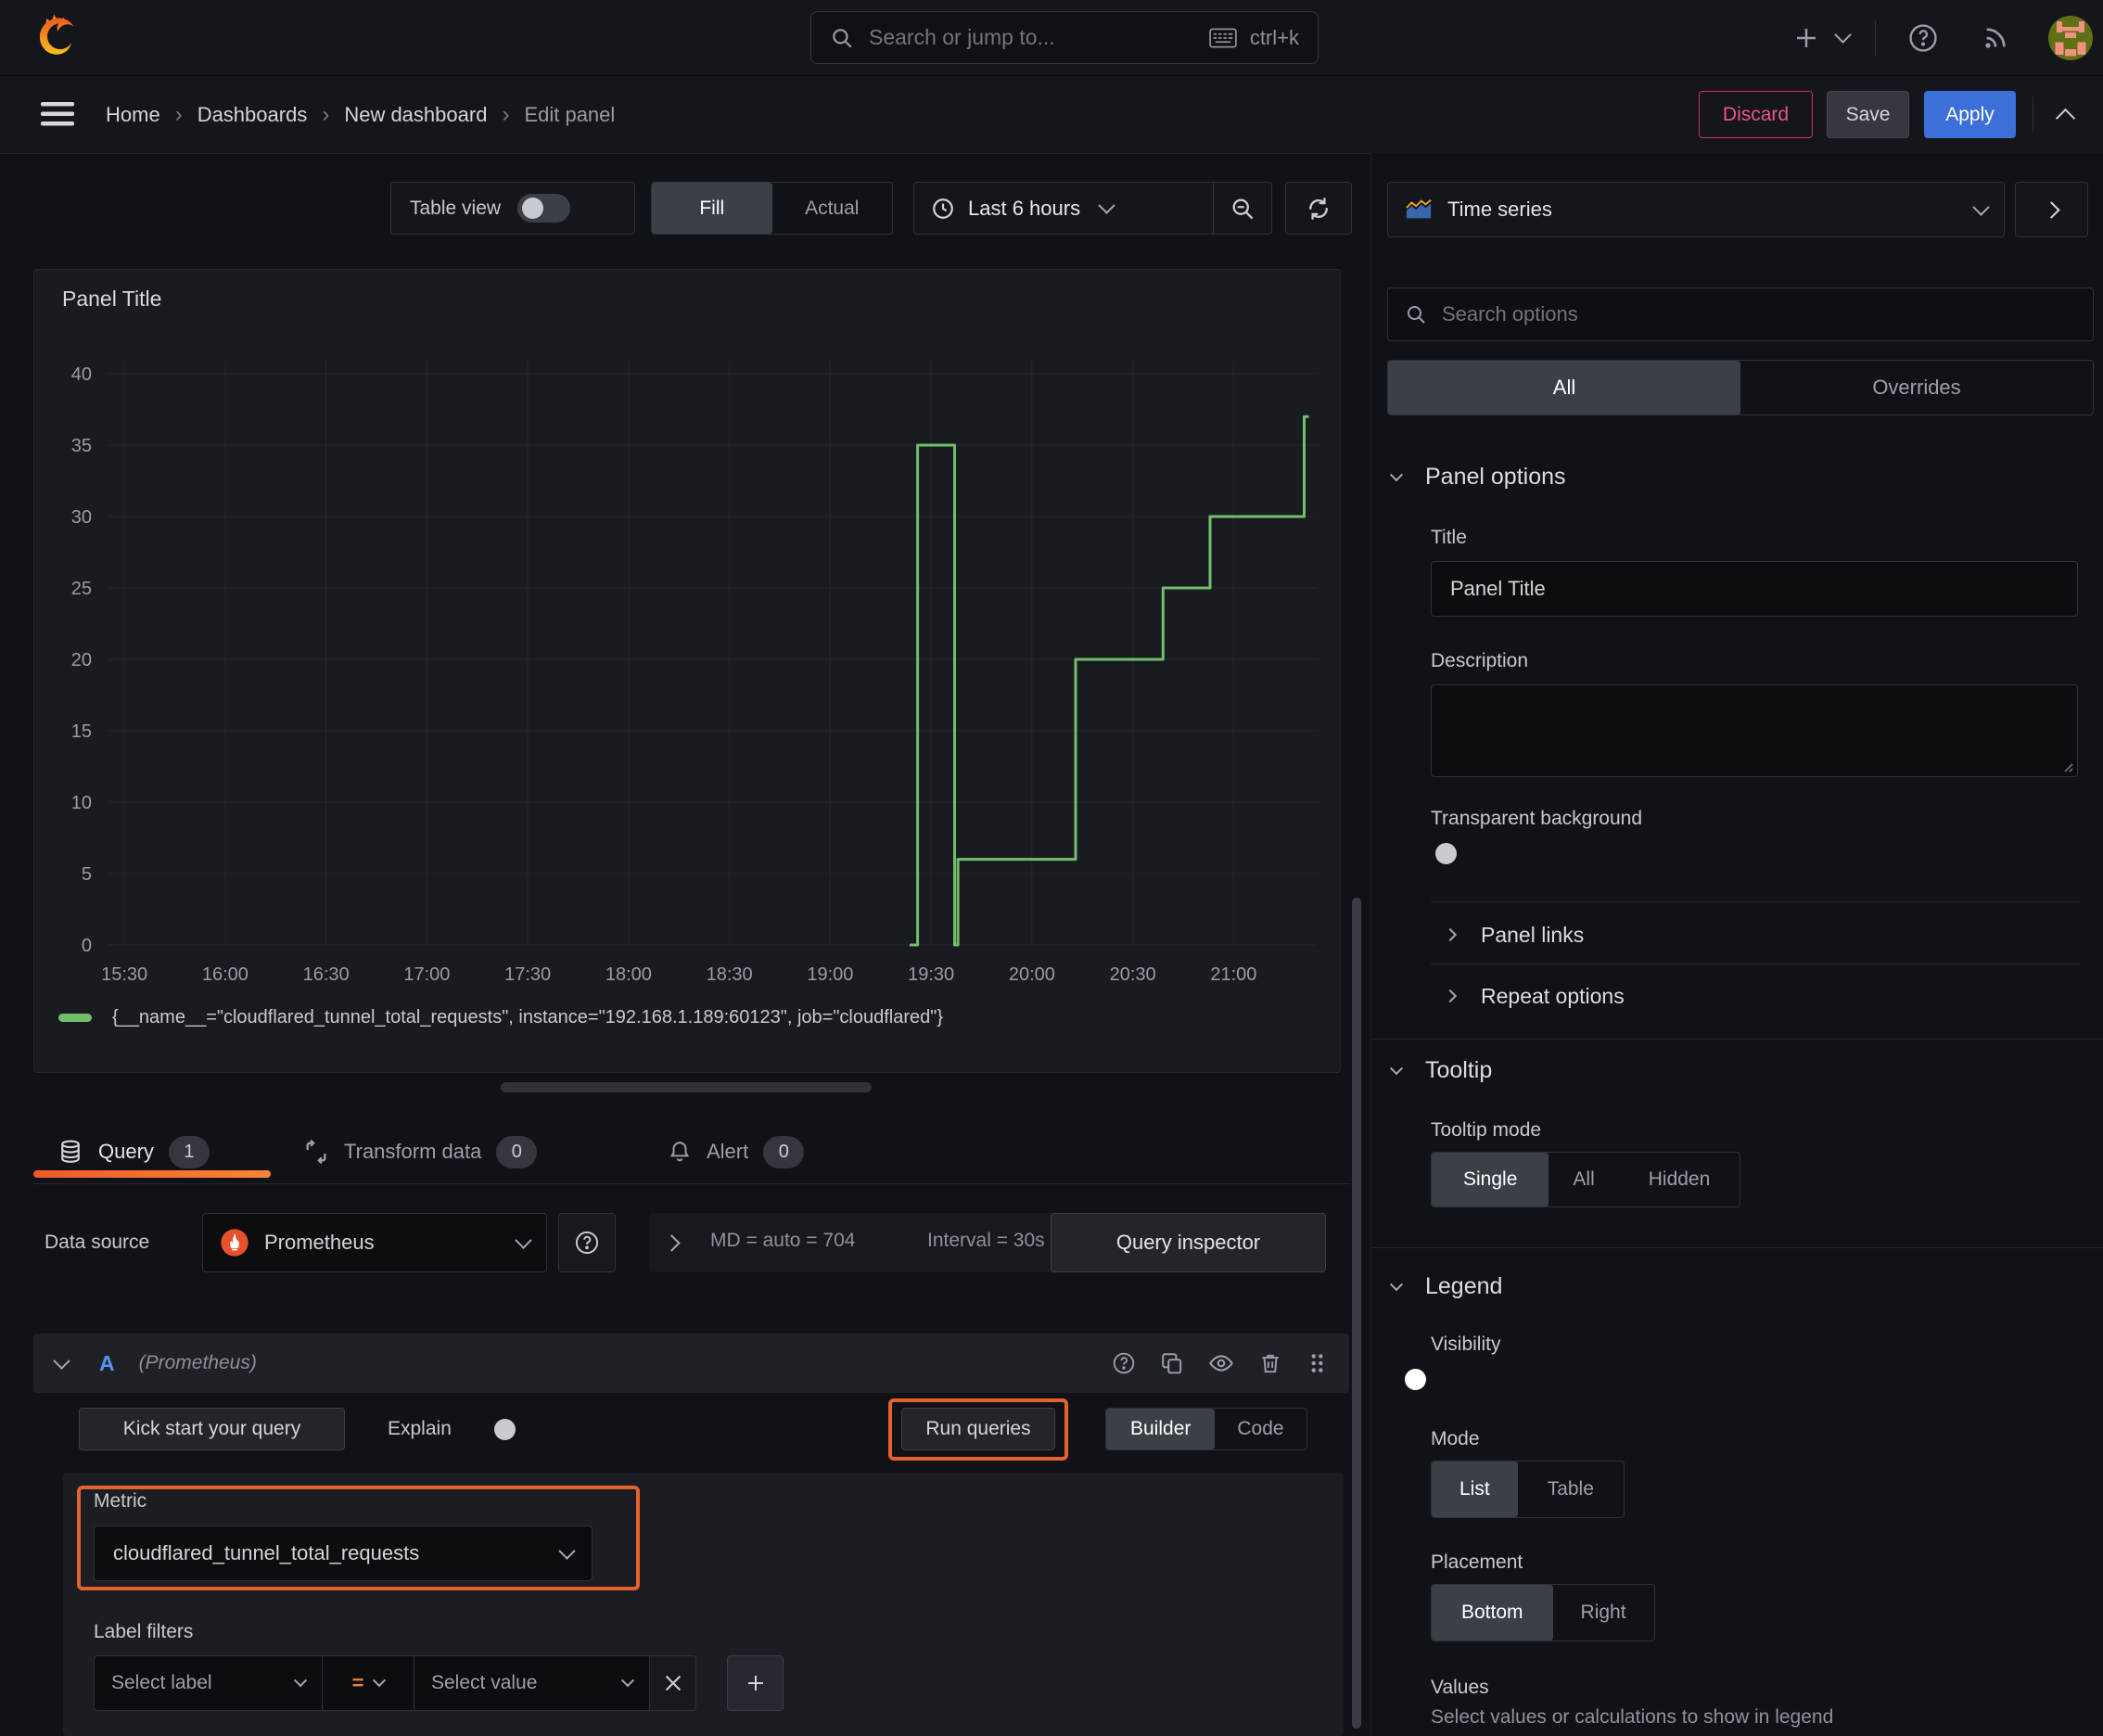 The width and height of the screenshot is (2103, 1736). What do you see at coordinates (691, 1363) in the screenshot?
I see `query-row-header: A (Prometheus)` at bounding box center [691, 1363].